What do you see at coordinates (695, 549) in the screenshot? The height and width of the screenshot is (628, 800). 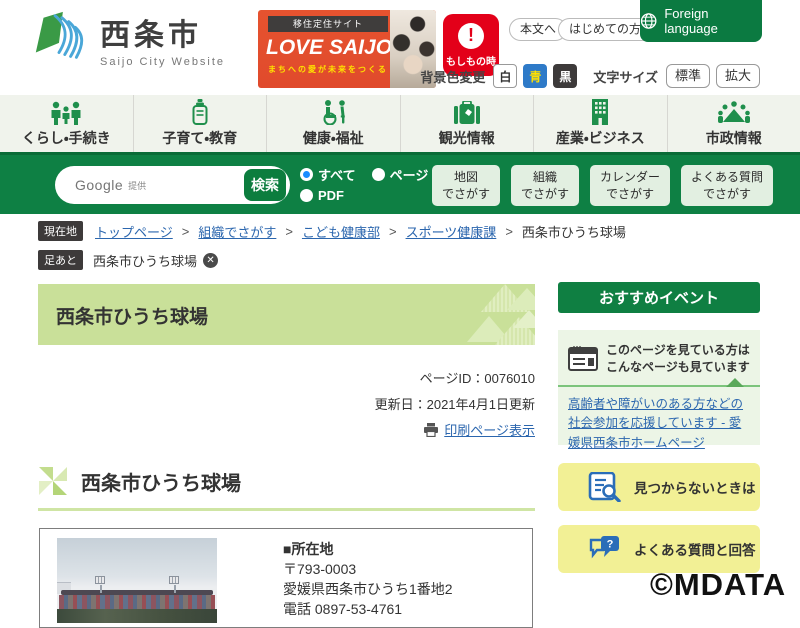 I see `faq-label: よくある質問と回答` at bounding box center [695, 549].